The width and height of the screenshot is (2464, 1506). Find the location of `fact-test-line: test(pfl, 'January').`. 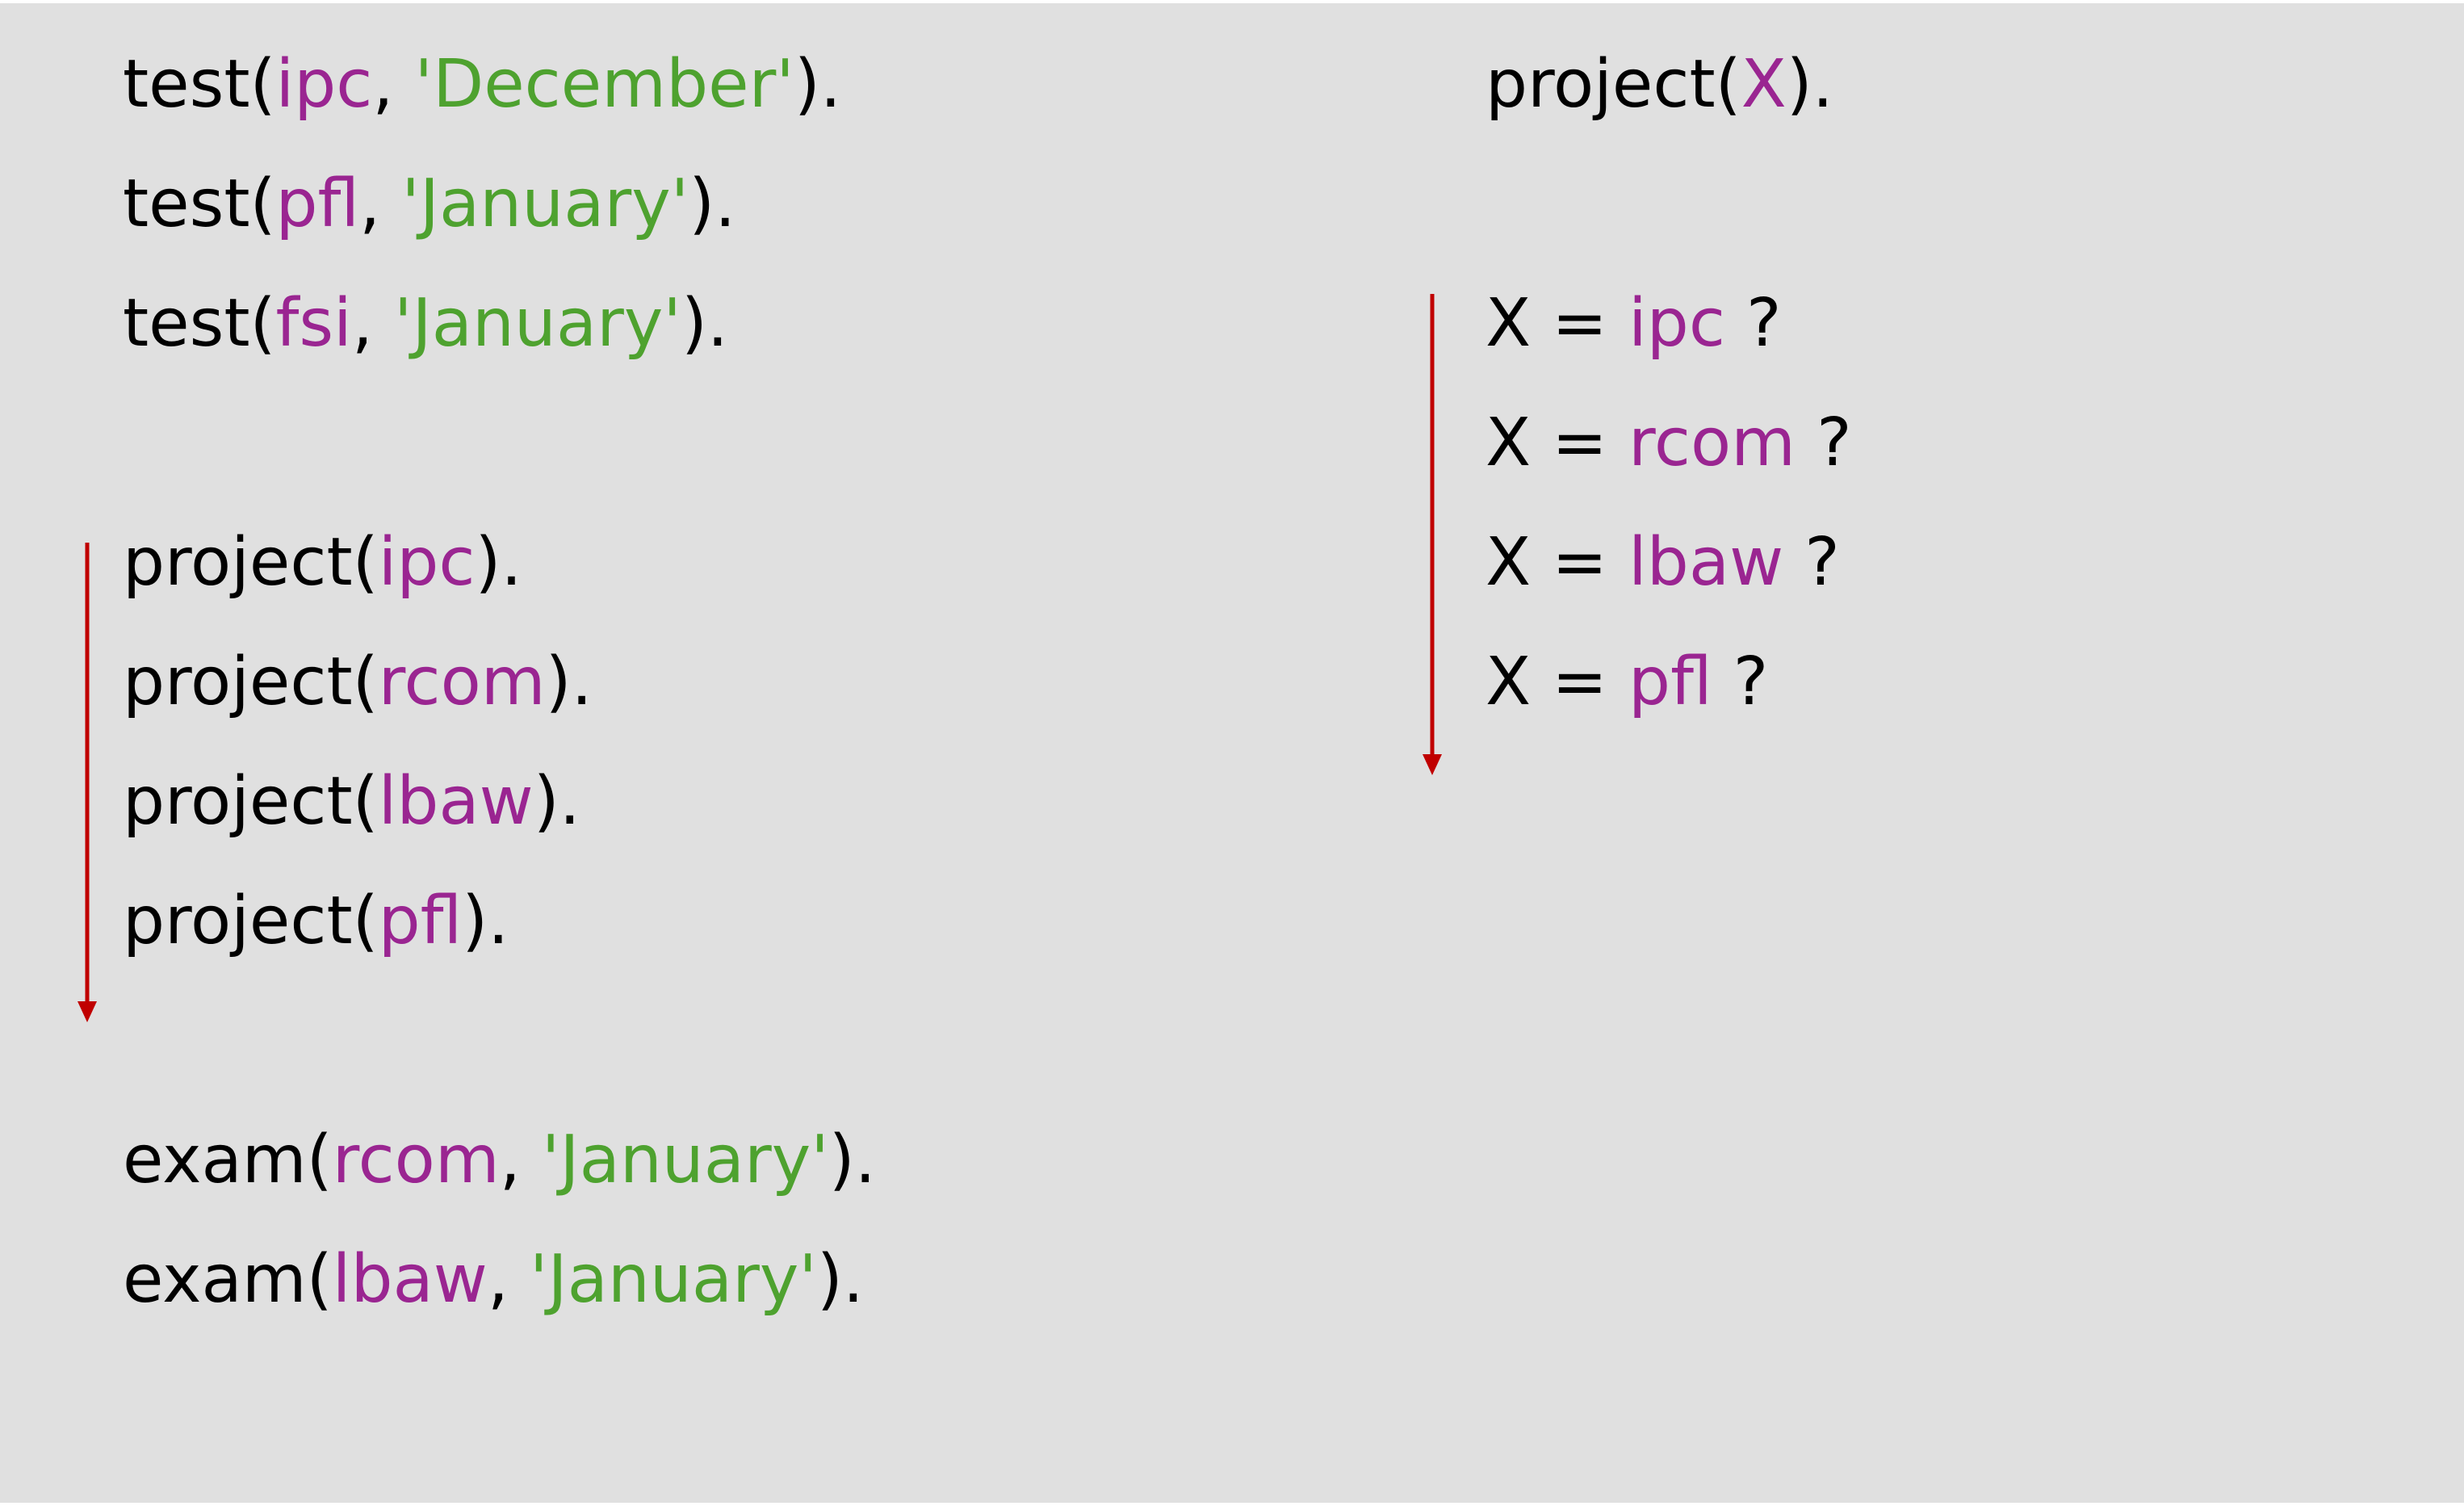

fact-test-line: test(pfl, 'January'). is located at coordinates (429, 204).